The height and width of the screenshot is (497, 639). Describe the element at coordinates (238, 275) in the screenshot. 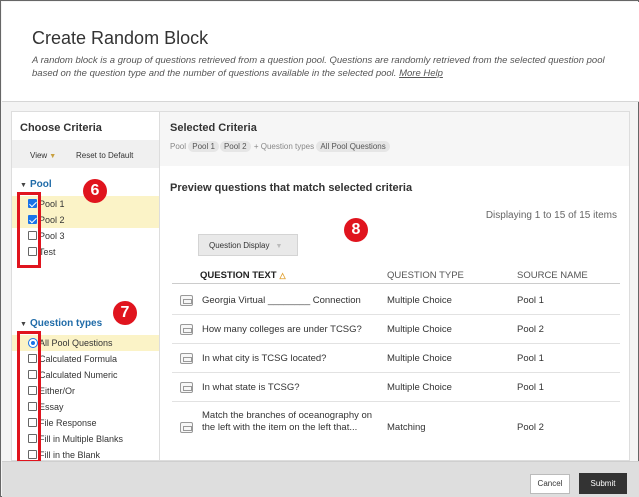

I see `column-label: QUESTION TEXT` at that location.